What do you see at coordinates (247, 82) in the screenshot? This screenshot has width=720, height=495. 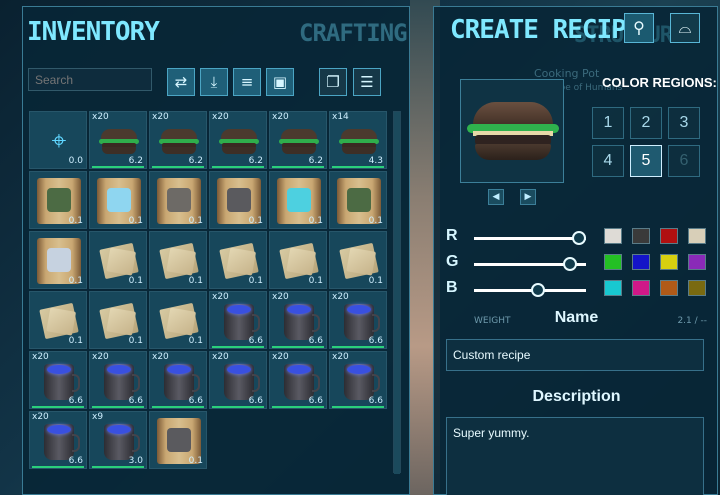 I see `sort-button: ≡` at bounding box center [247, 82].